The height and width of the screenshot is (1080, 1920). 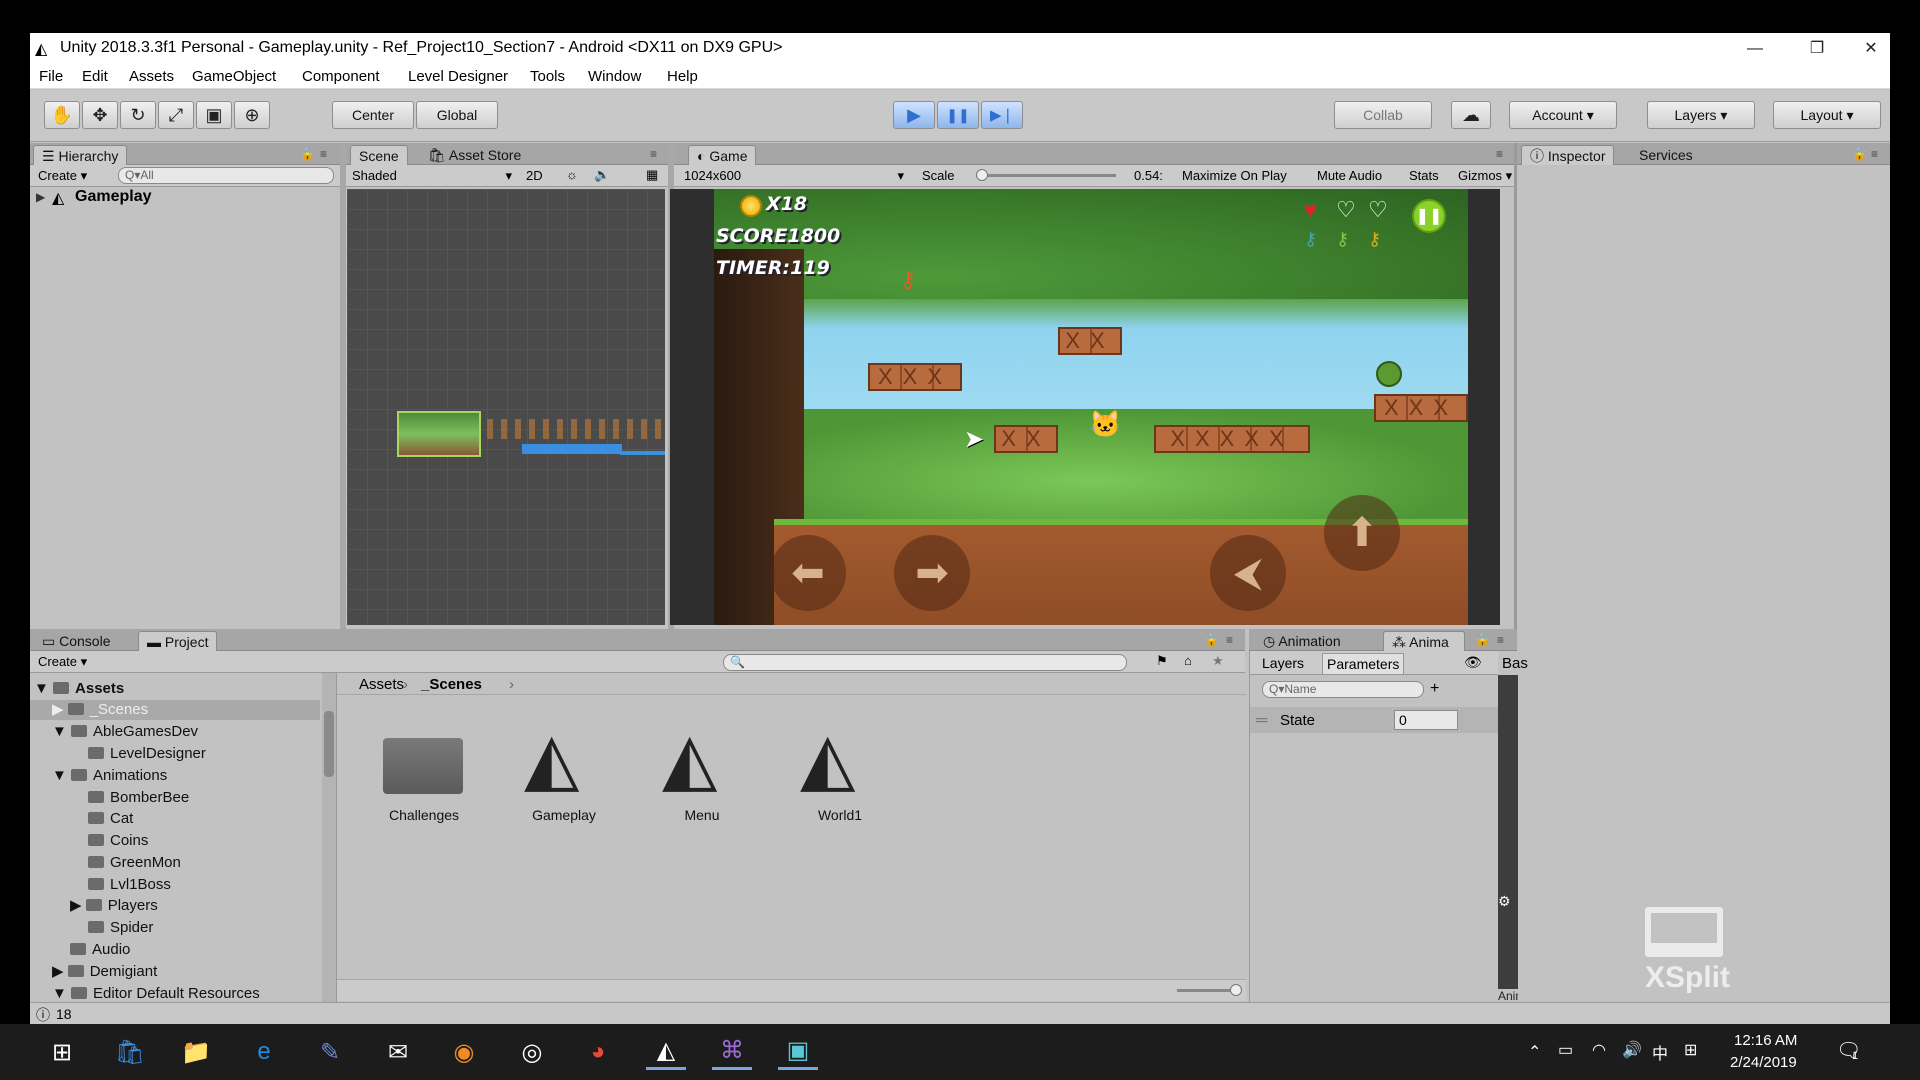 What do you see at coordinates (1426, 720) in the screenshot?
I see `parameter-value-field: 0` at bounding box center [1426, 720].